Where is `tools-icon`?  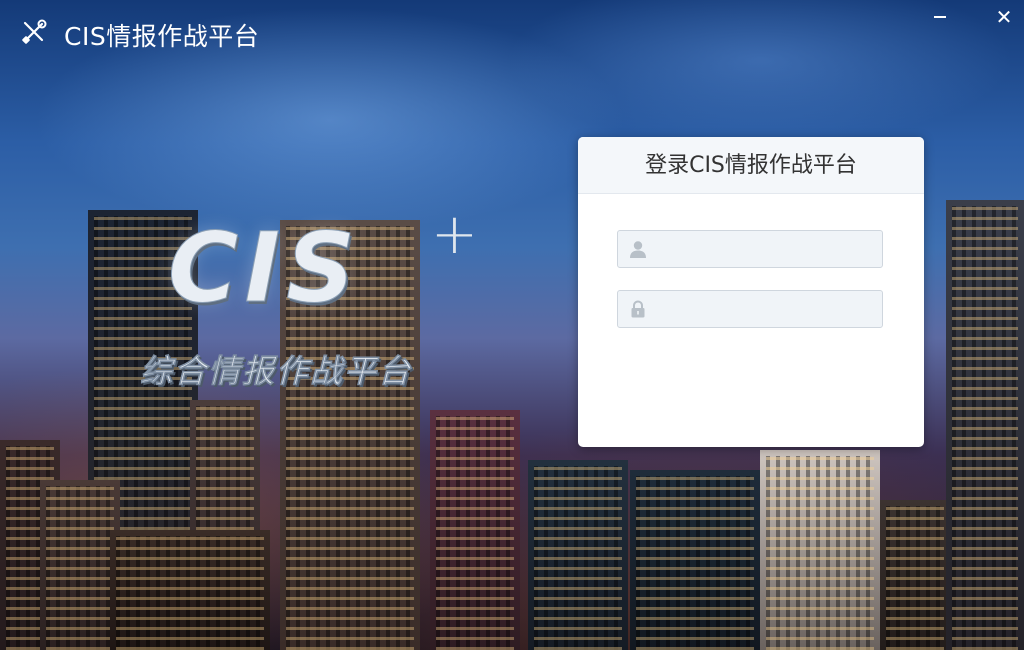
tools-icon is located at coordinates (34, 32).